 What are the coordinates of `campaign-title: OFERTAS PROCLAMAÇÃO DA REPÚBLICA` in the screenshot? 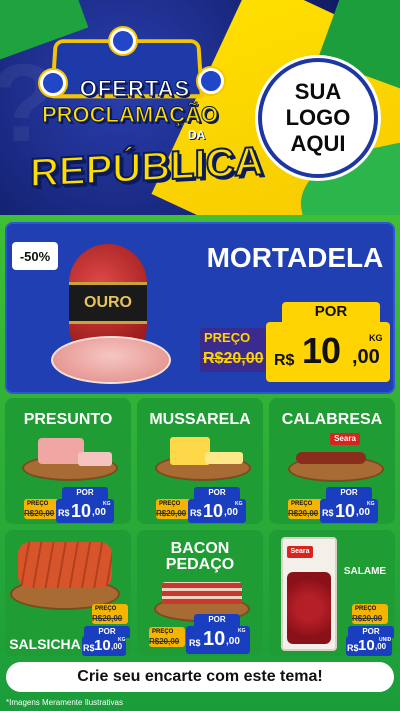 It's located at (146, 118).